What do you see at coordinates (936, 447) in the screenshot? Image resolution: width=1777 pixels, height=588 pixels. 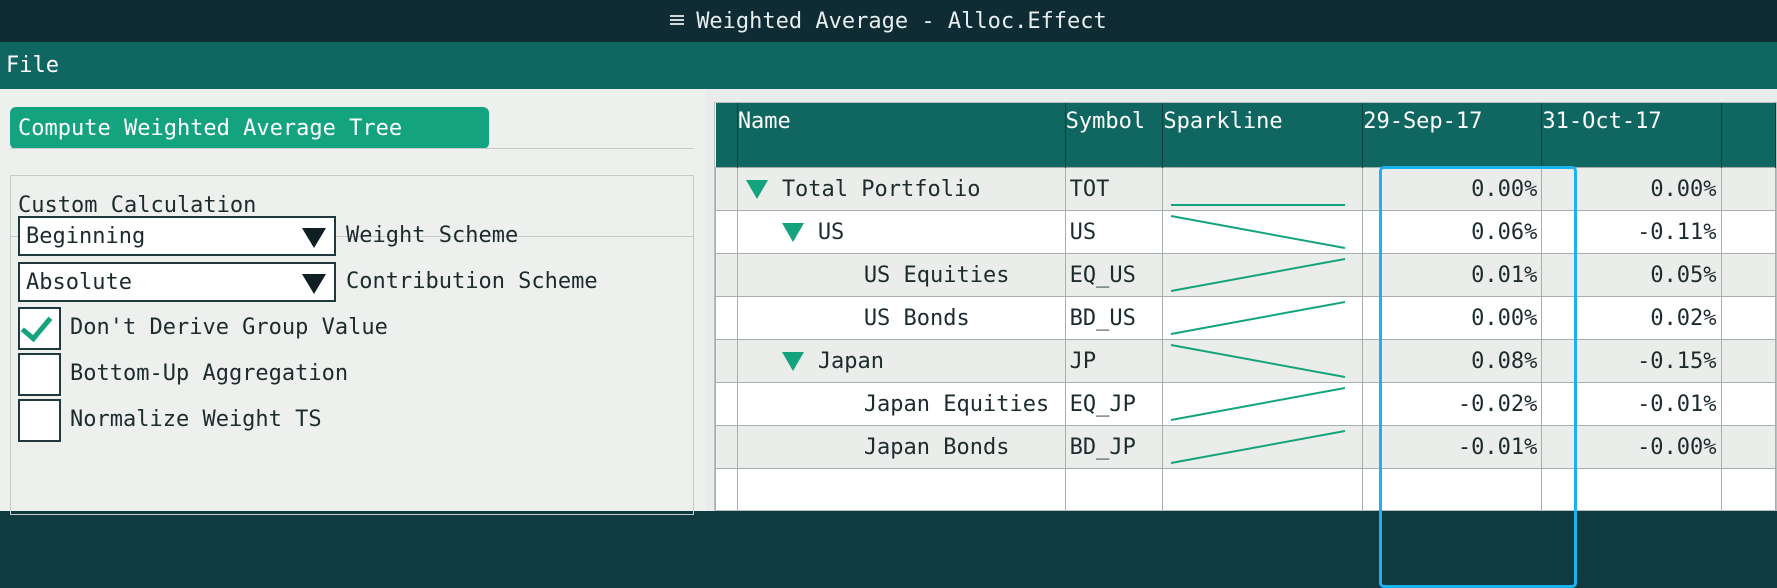 I see `row-name: Japan Bonds` at bounding box center [936, 447].